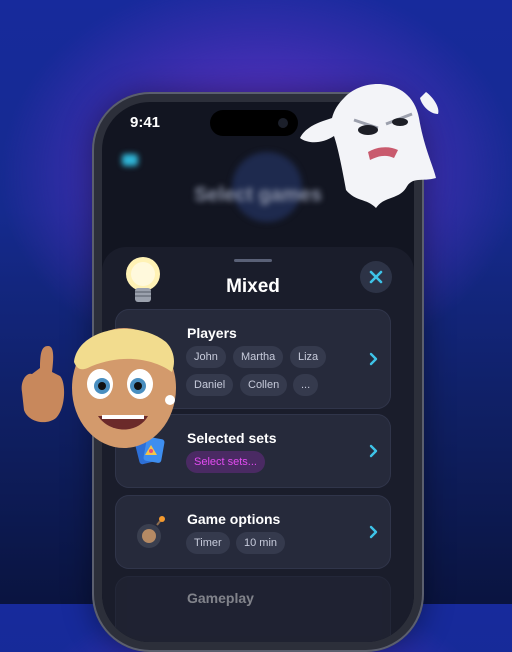  What do you see at coordinates (206, 357) in the screenshot?
I see `player-chip: John` at bounding box center [206, 357].